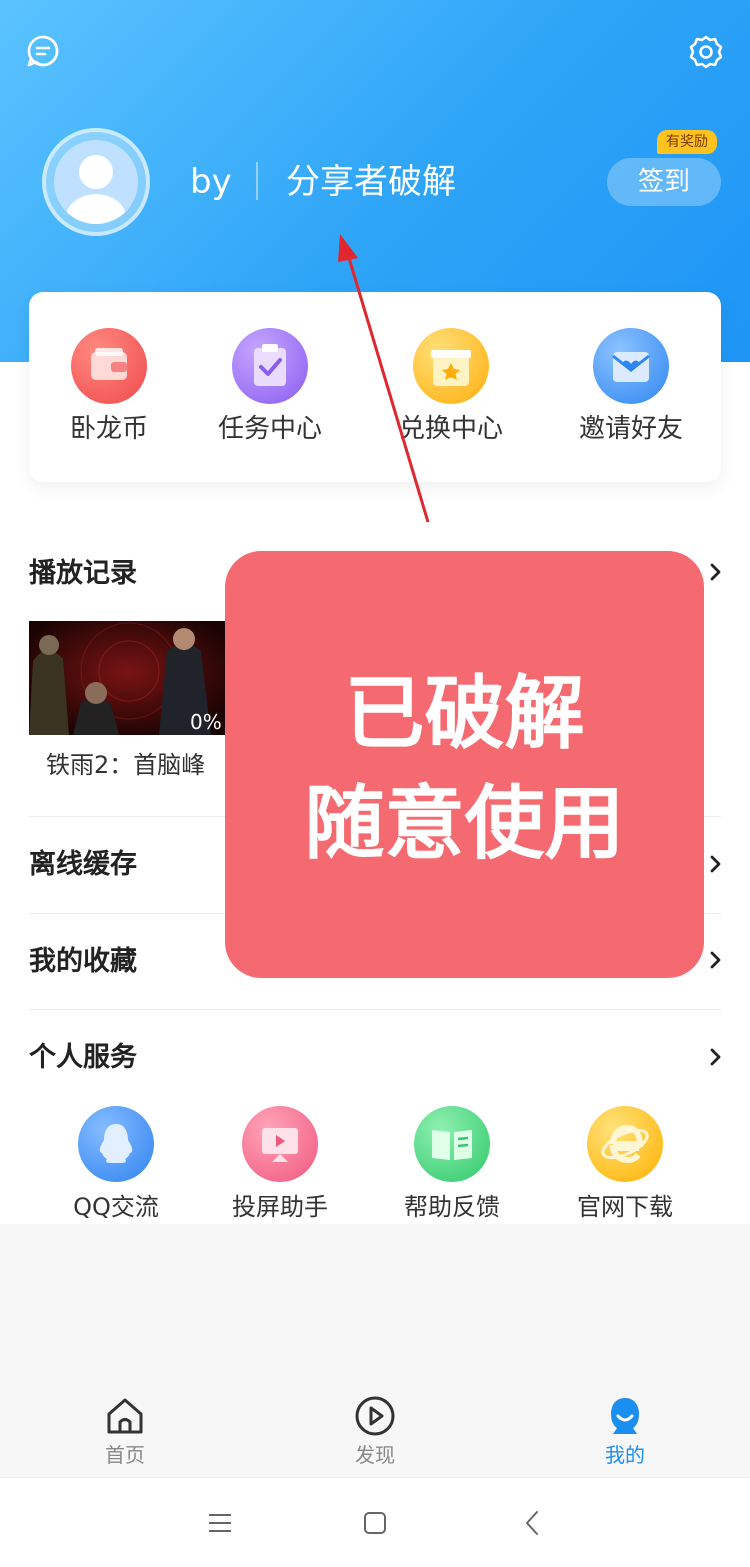 The image size is (750, 1567). What do you see at coordinates (83, 865) in the screenshot?
I see `offline-cache-row: 离线缓存` at bounding box center [83, 865].